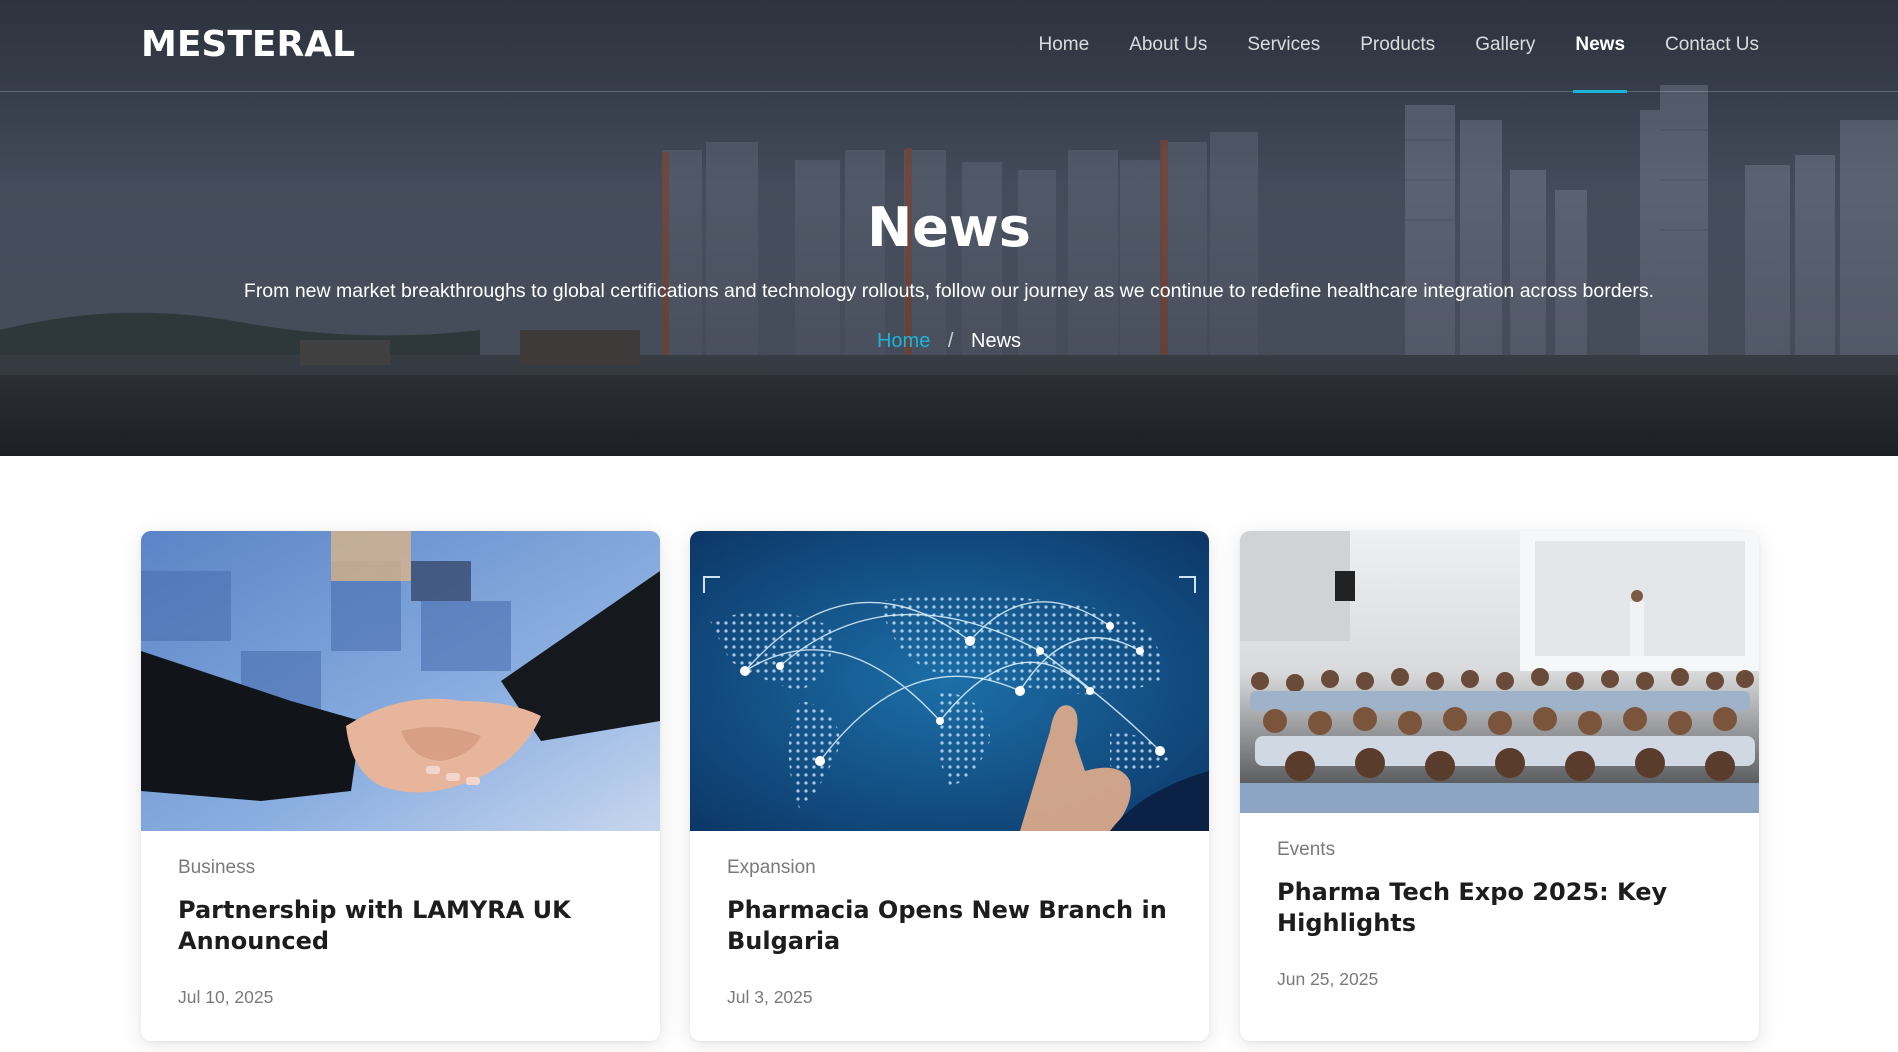 This screenshot has width=1898, height=1052. Describe the element at coordinates (1600, 46) in the screenshot. I see `nav-item-news: News` at that location.